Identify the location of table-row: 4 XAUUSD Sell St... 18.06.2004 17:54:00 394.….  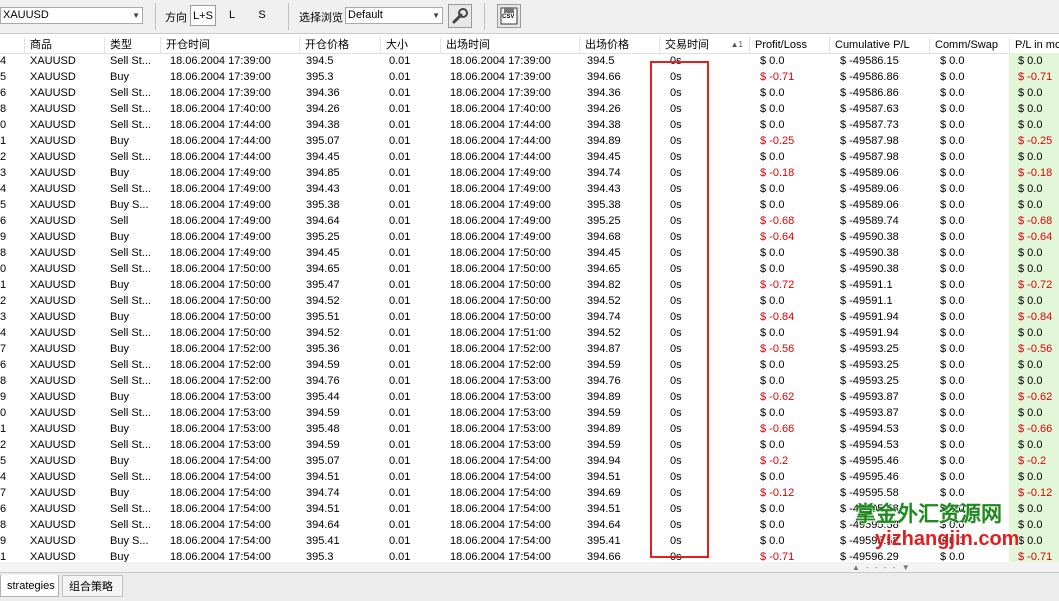
(529, 477).